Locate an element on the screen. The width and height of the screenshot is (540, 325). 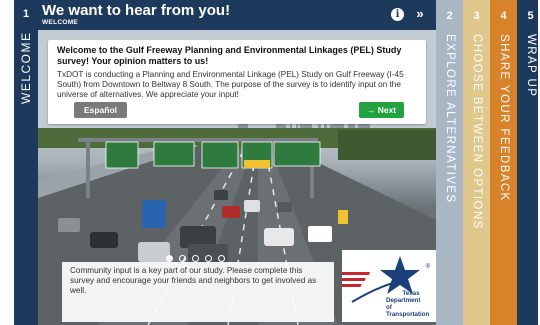
step-tab-explore-alternatives: 2 EXPLORE ALTERNATIVES is located at coordinates (449, 162).